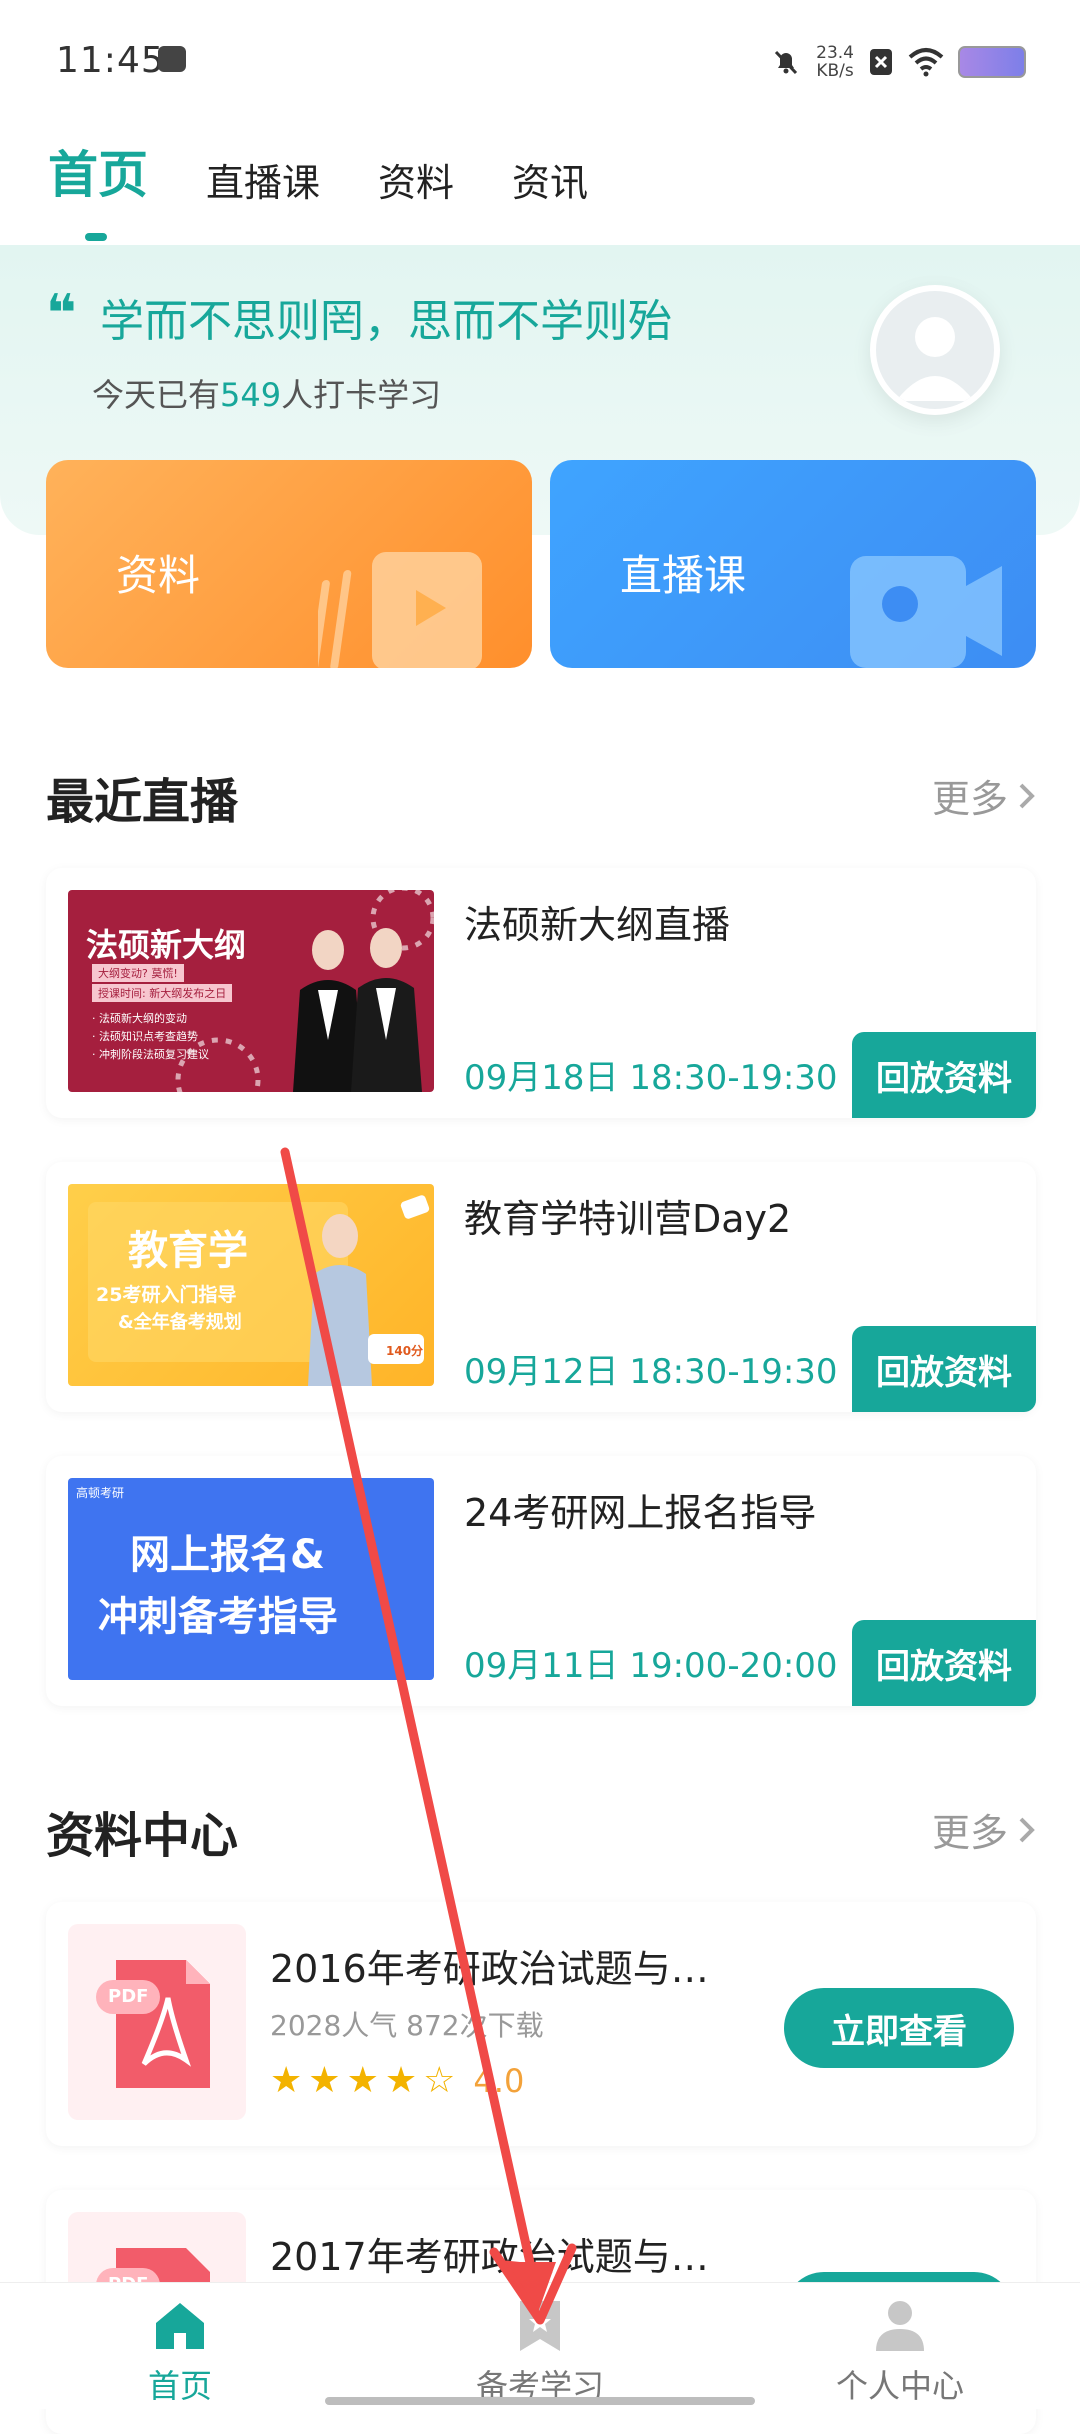  I want to click on bottom-navigation: 首页 备考学习 个人中心, so click(540, 2345).